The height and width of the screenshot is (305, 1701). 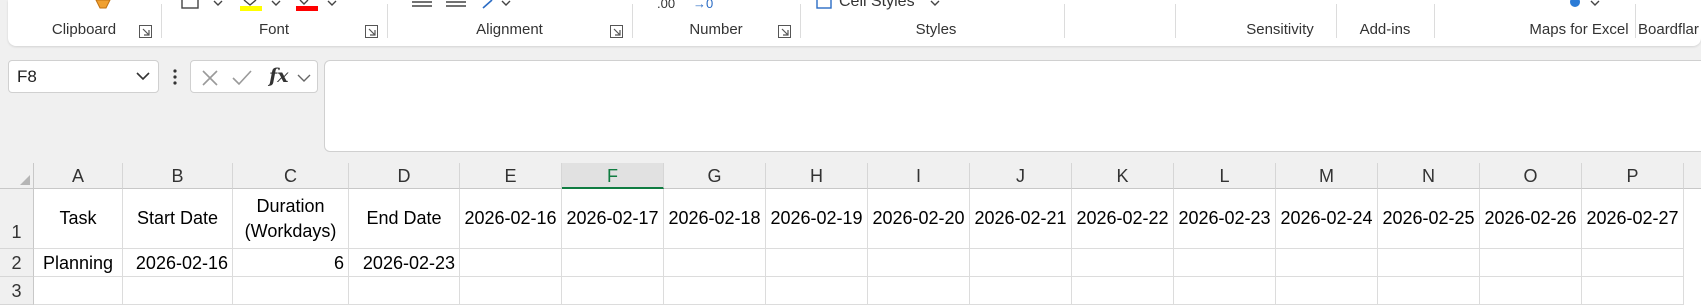 I want to click on column-header-l: L, so click(x=1225, y=176).